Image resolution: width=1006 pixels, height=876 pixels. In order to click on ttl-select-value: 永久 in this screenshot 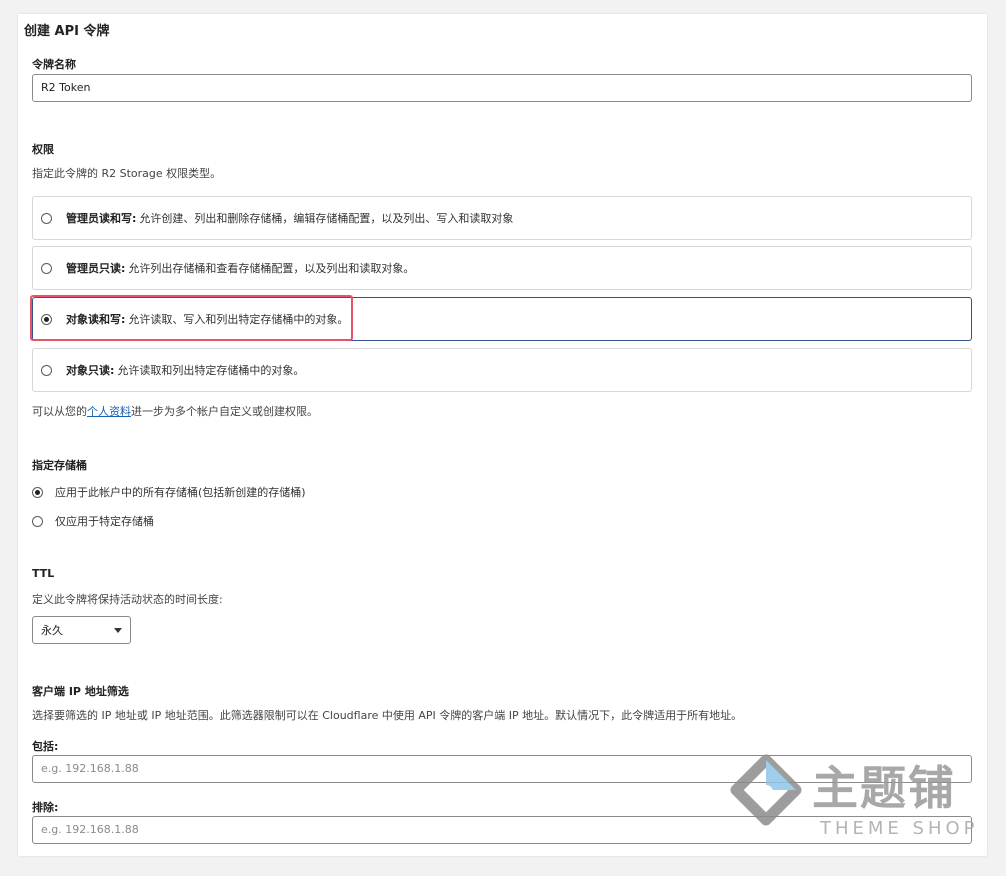, I will do `click(52, 630)`.